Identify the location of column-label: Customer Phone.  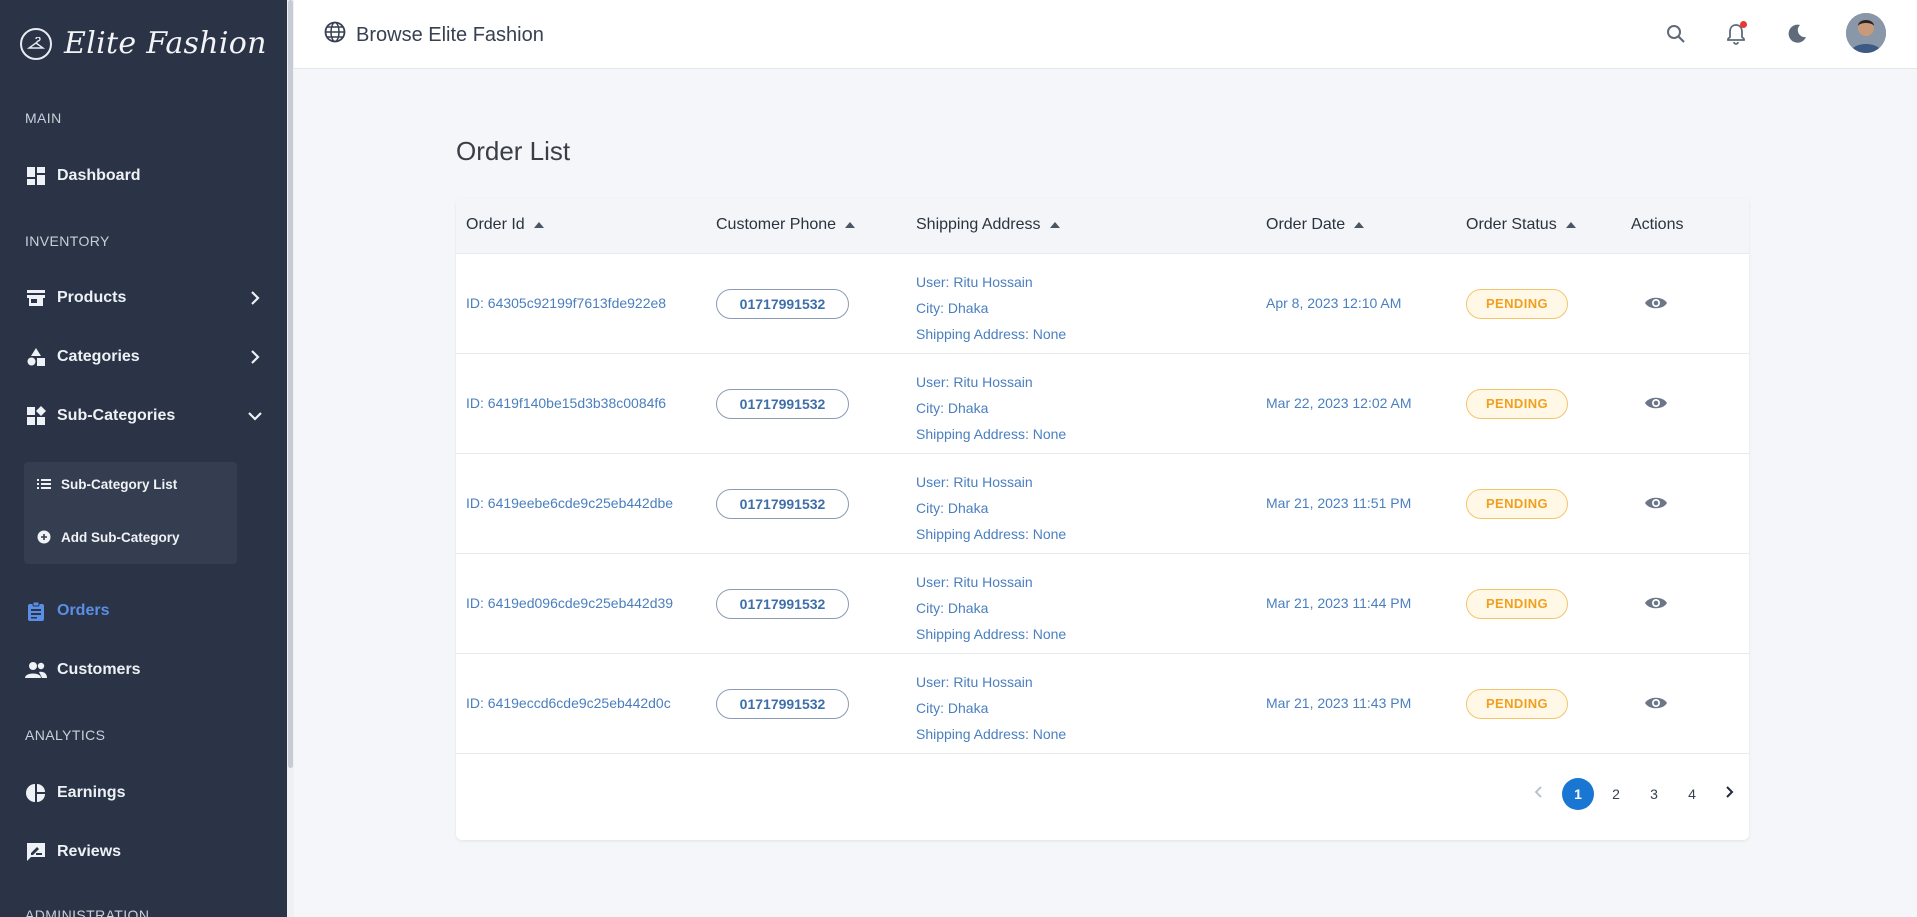
(776, 224).